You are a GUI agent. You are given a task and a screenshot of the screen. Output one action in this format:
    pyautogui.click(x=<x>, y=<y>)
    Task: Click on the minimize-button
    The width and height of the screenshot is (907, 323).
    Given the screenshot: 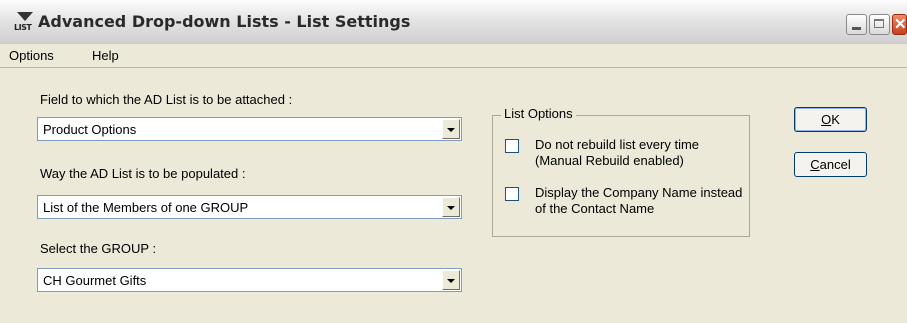 What is the action you would take?
    pyautogui.click(x=856, y=24)
    